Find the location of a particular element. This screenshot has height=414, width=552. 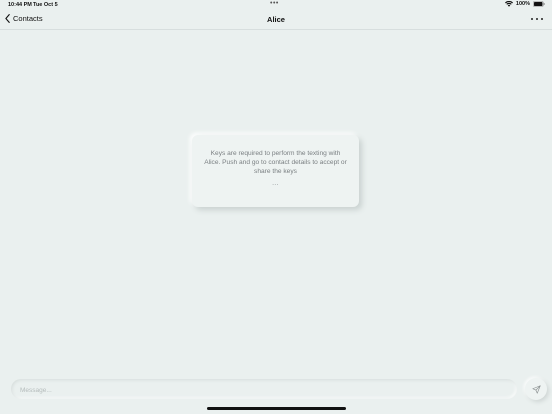

paper-plane-icon is located at coordinates (536, 389).